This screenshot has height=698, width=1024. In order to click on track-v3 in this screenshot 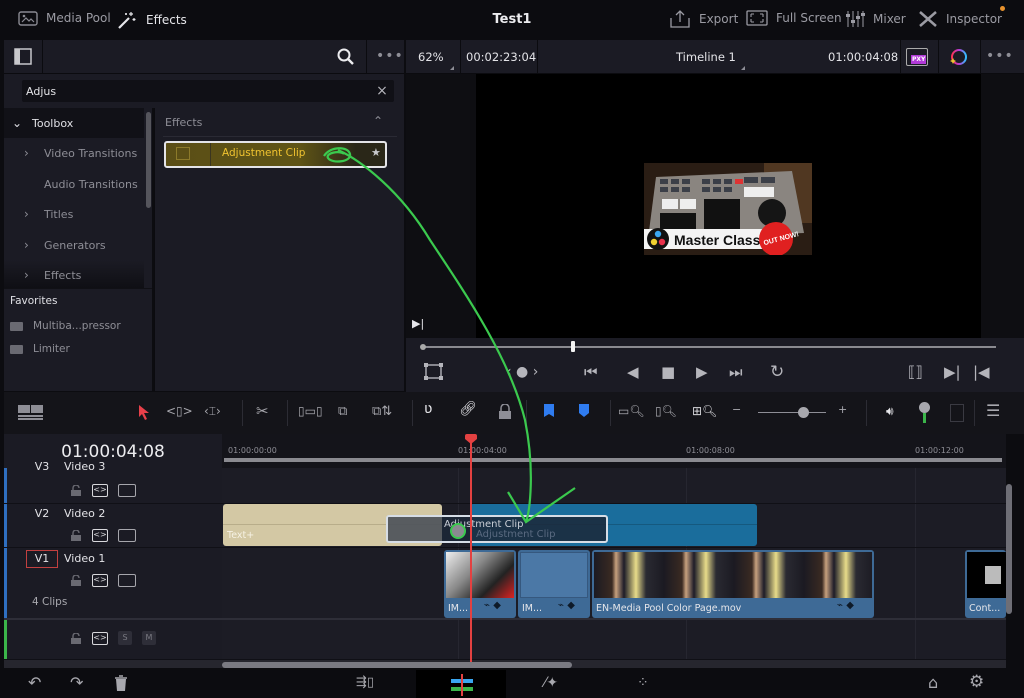, I will do `click(614, 486)`.